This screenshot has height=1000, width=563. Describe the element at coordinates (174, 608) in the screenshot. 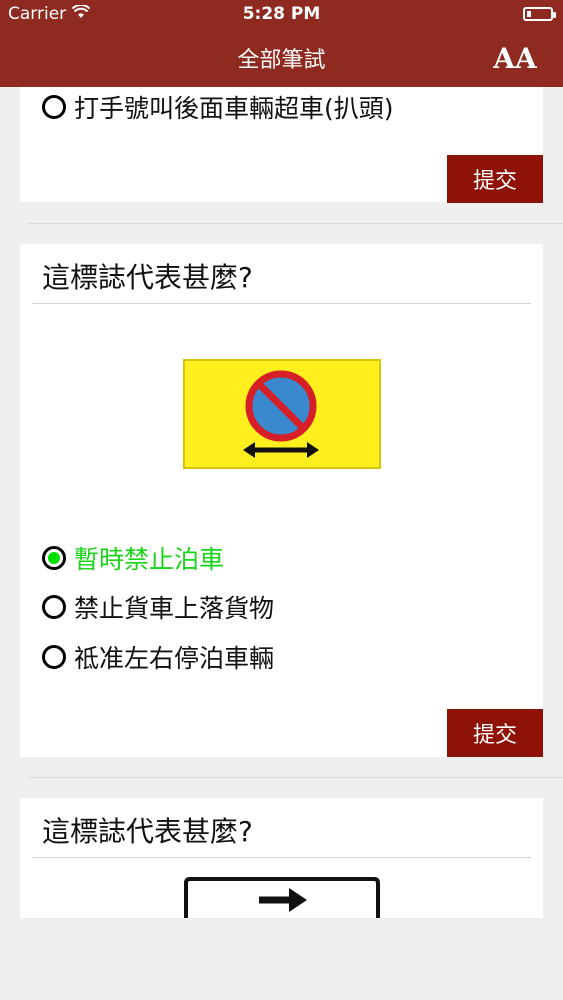

I see `option-label: 禁止貨車上落貨物` at that location.